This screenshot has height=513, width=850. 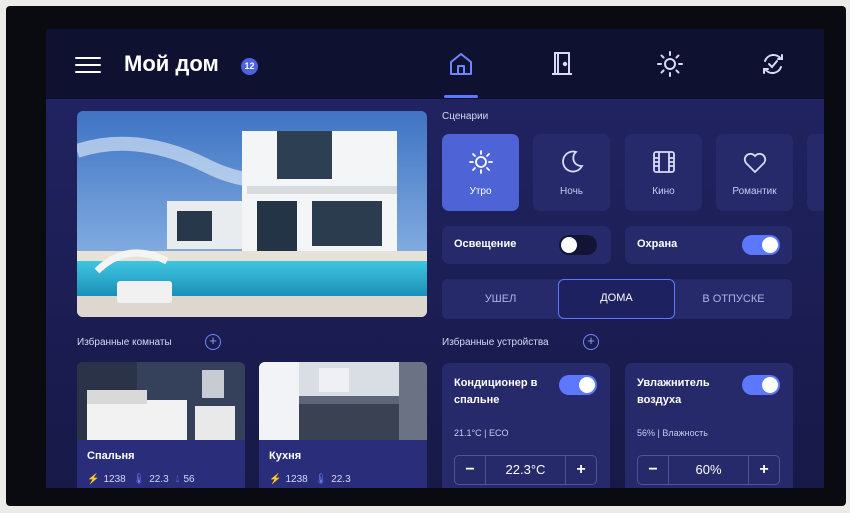 What do you see at coordinates (670, 64) in the screenshot?
I see `nav-sun-icon` at bounding box center [670, 64].